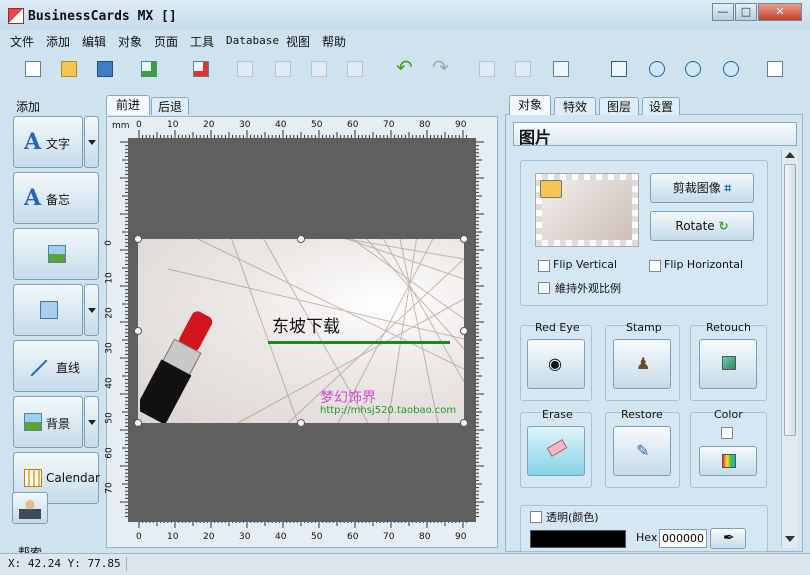 The width and height of the screenshot is (810, 575). I want to click on card-title-text: 东坡下载, so click(306, 324).